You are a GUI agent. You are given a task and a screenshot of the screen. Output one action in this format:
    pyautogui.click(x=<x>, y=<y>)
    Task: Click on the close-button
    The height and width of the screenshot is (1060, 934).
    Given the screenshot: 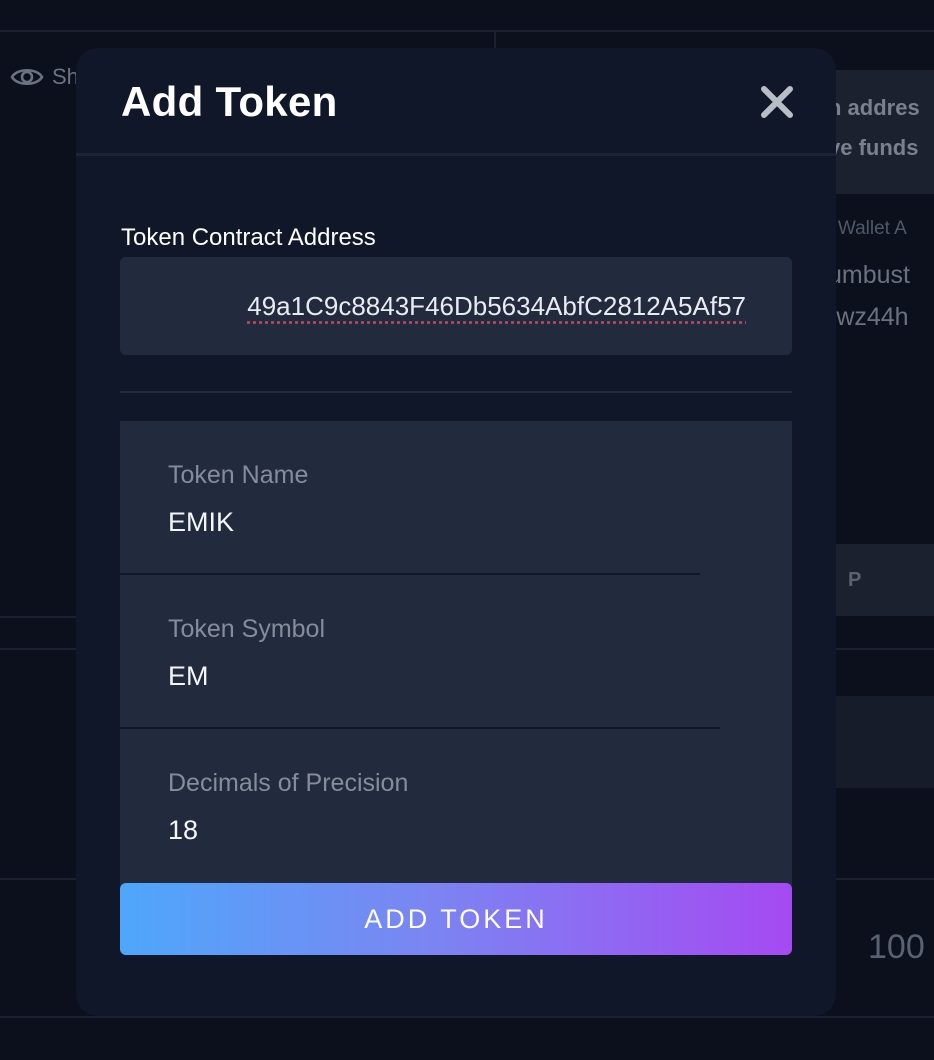 What is the action you would take?
    pyautogui.click(x=777, y=102)
    